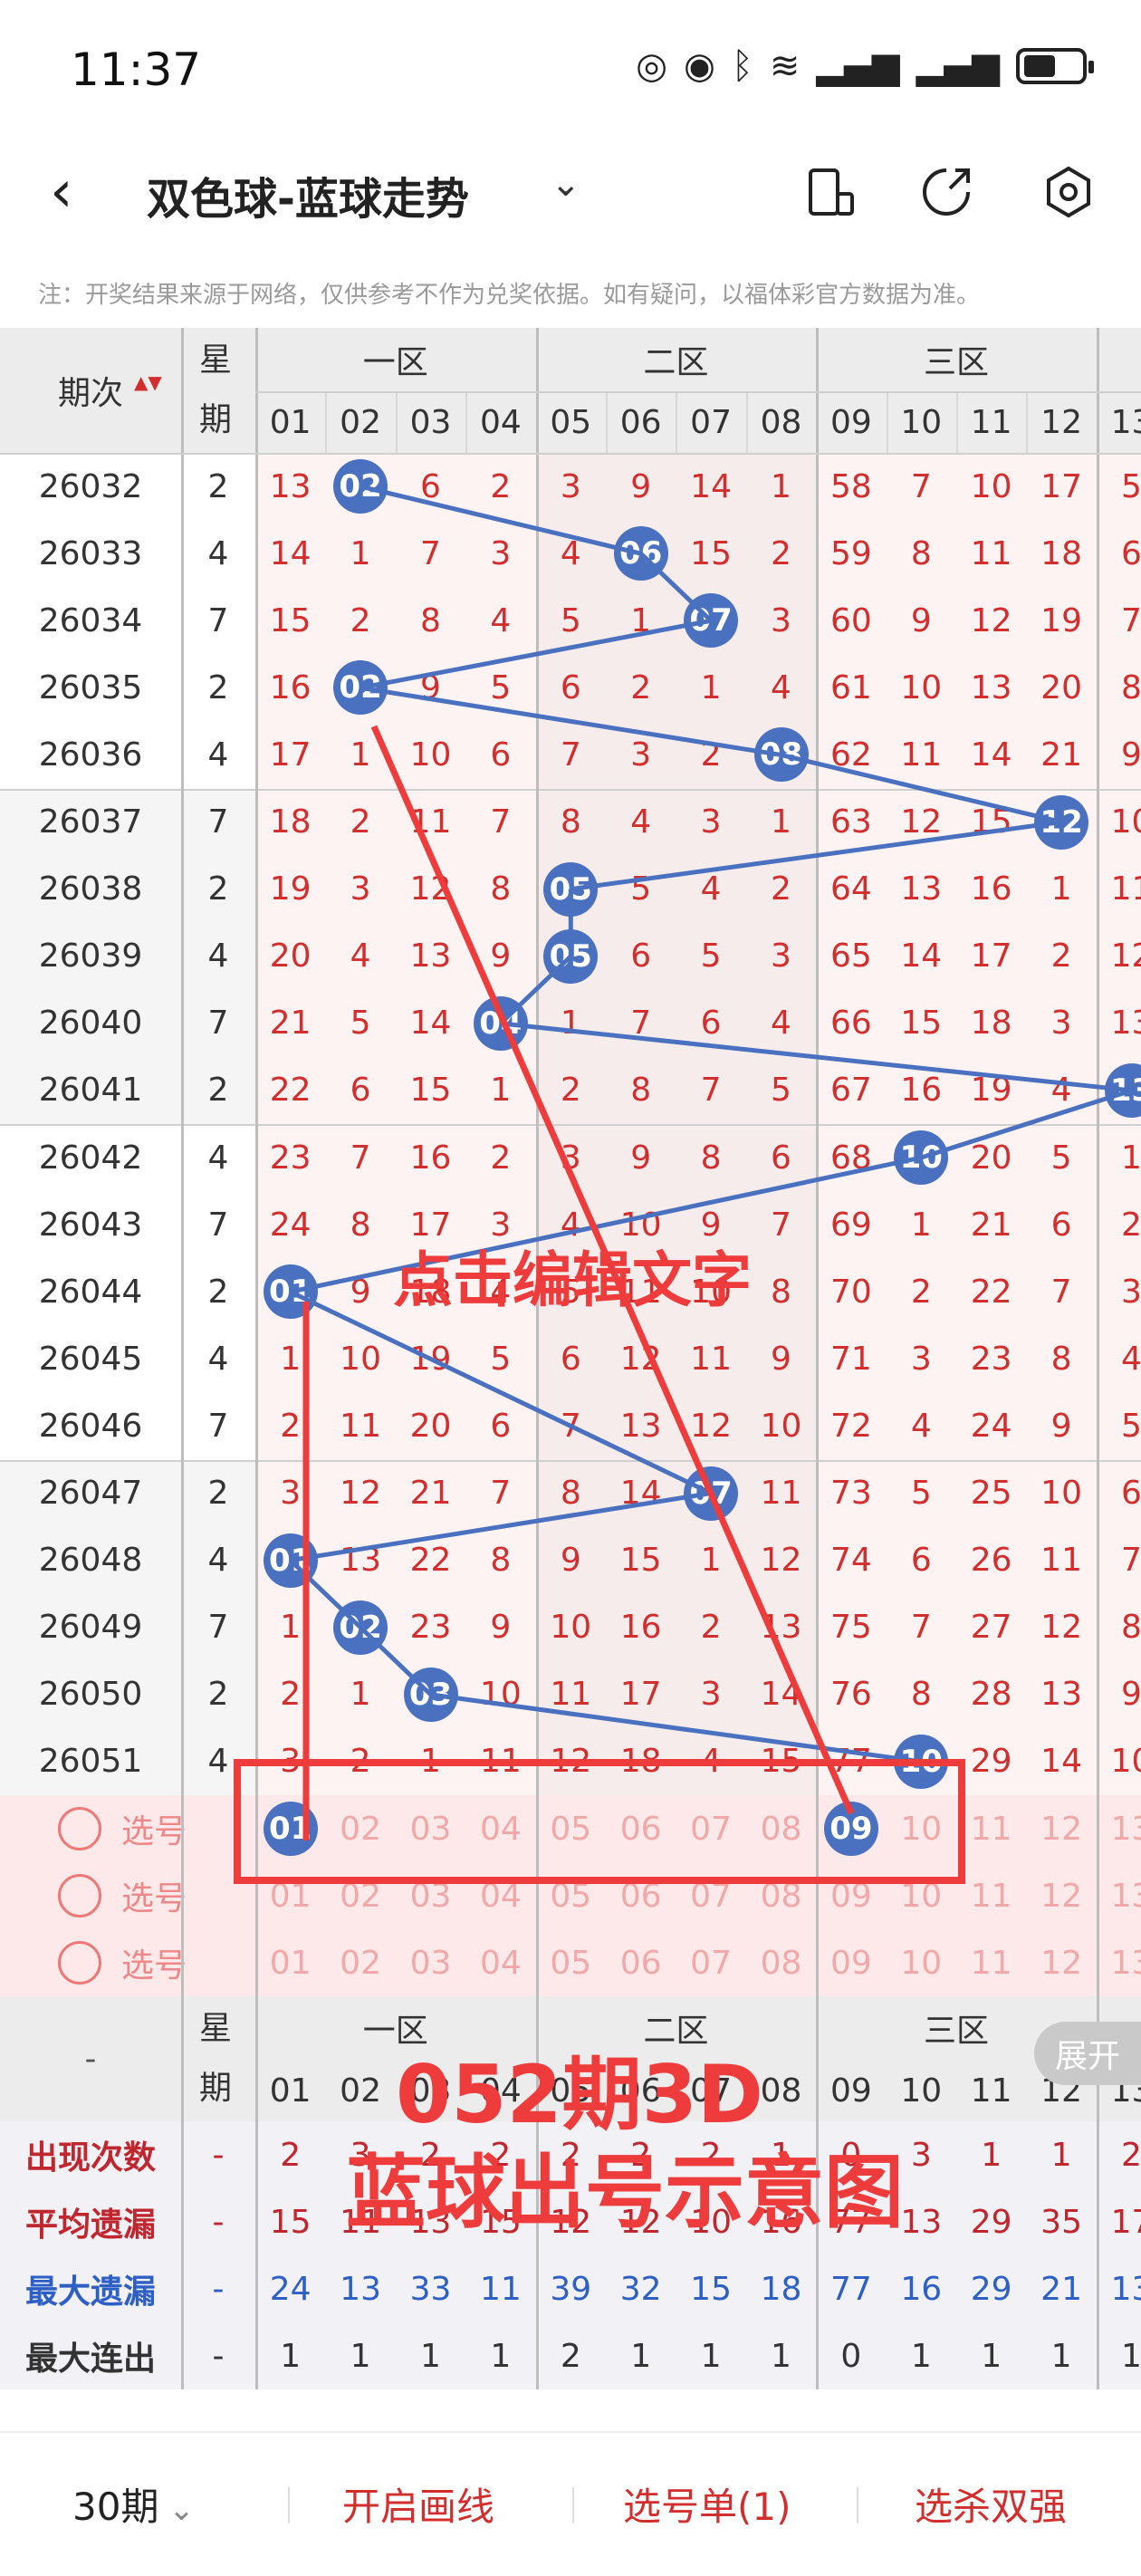 The width and height of the screenshot is (1141, 2576). What do you see at coordinates (711, 2289) in the screenshot?
I see `stat-value: 15` at bounding box center [711, 2289].